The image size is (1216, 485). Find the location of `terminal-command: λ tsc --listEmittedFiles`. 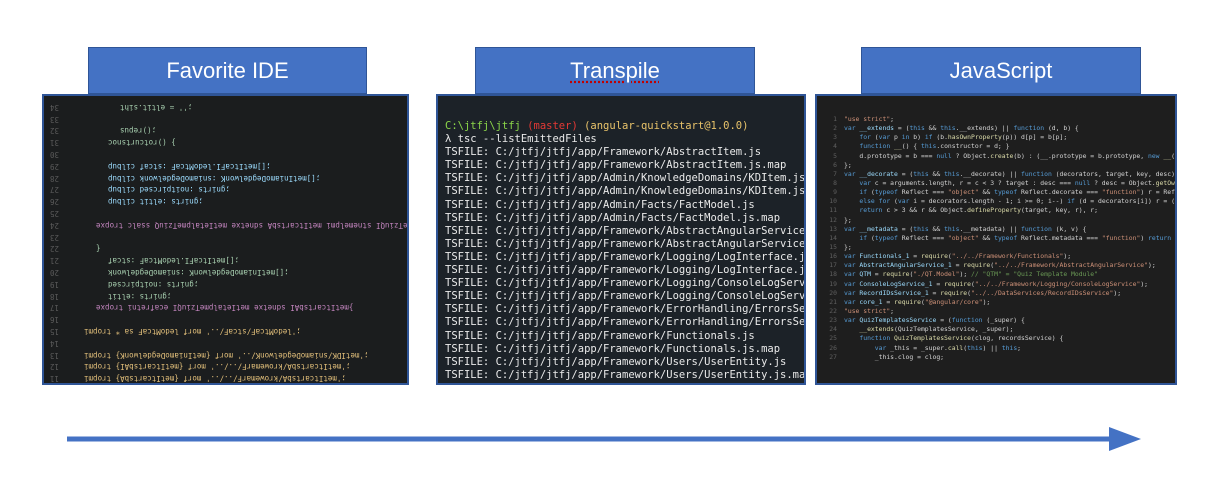

terminal-command: λ tsc --listEmittedFiles is located at coordinates (521, 139).